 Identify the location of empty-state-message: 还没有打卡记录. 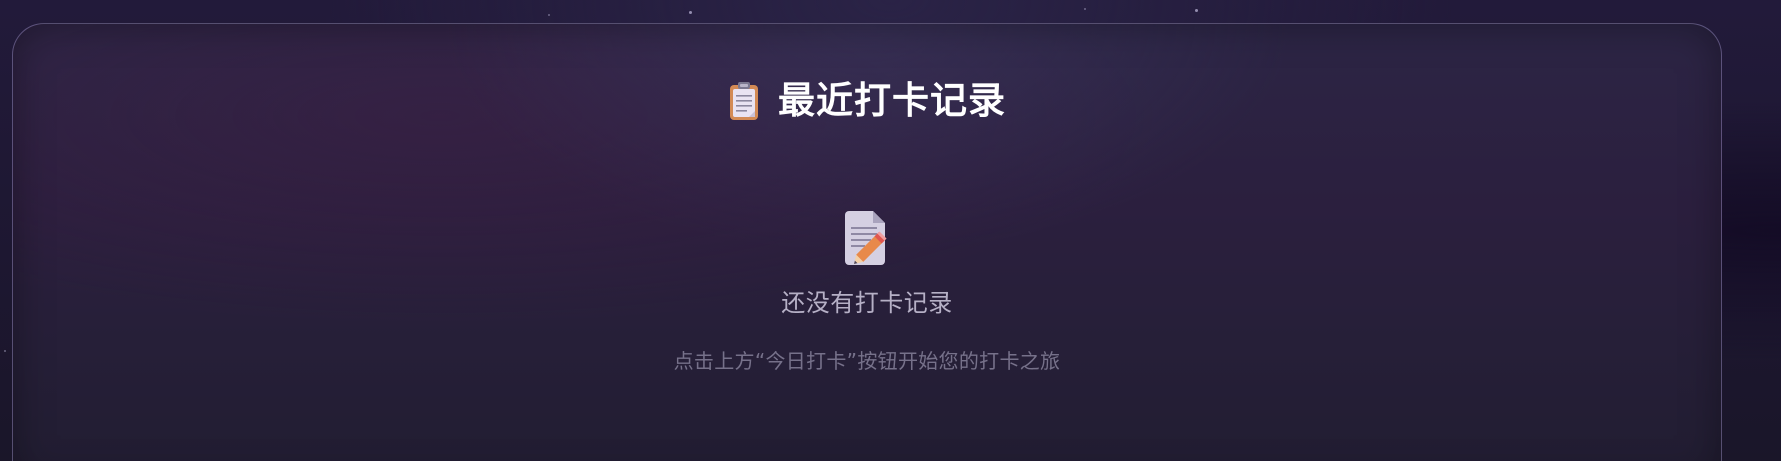
(867, 303).